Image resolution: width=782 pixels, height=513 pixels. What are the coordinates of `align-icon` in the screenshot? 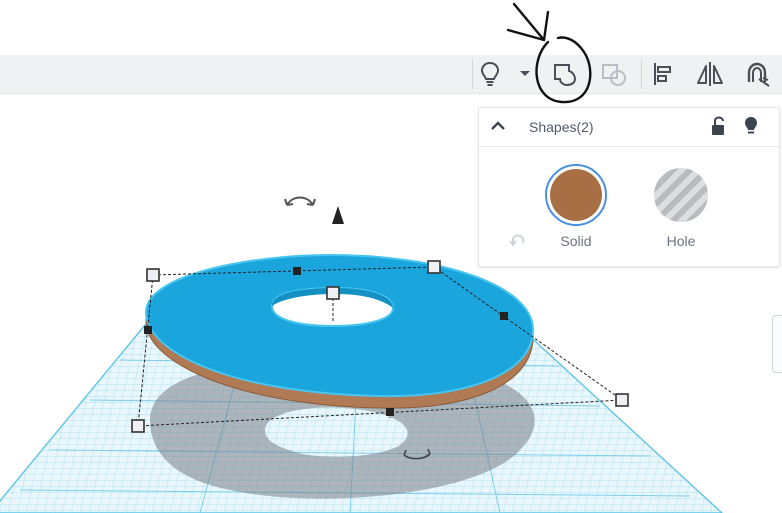 It's located at (662, 74).